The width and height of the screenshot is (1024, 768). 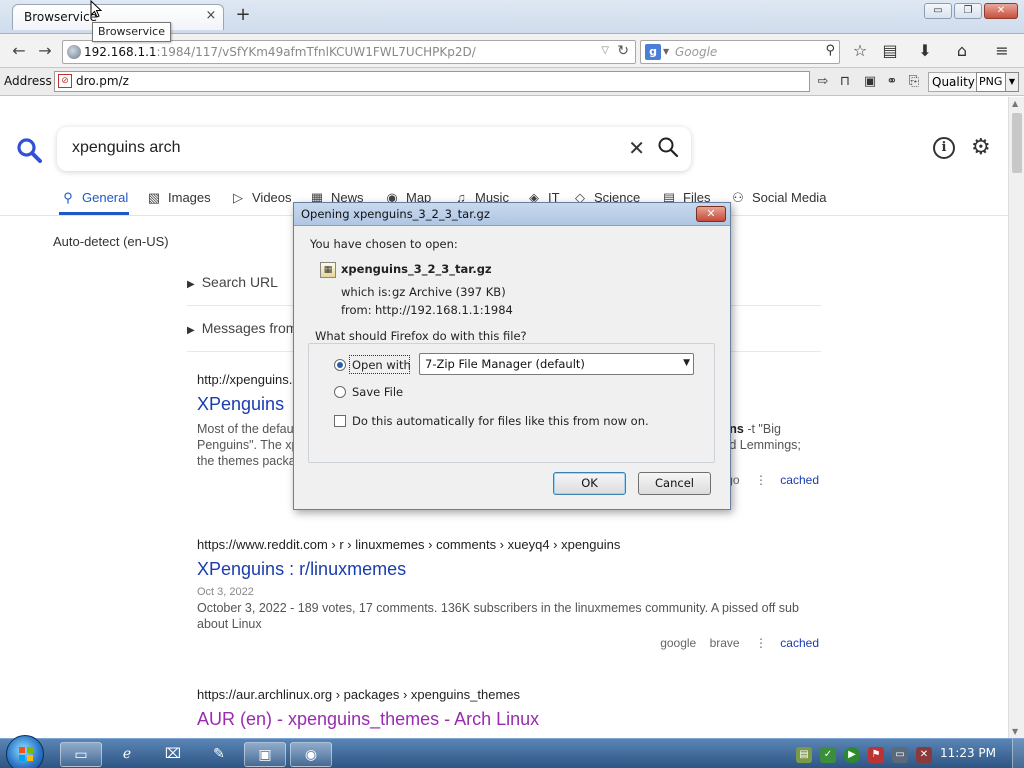 What do you see at coordinates (19, 51) in the screenshot?
I see `back-button: ←` at bounding box center [19, 51].